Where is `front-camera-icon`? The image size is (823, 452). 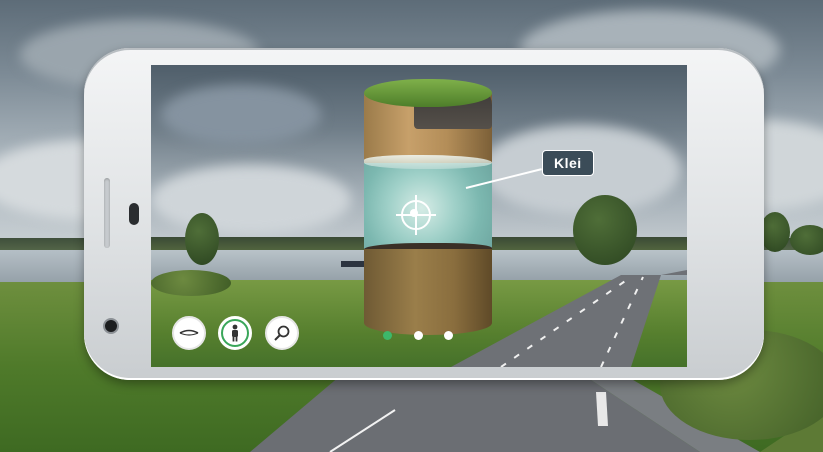
front-camera-icon is located at coordinates (111, 326).